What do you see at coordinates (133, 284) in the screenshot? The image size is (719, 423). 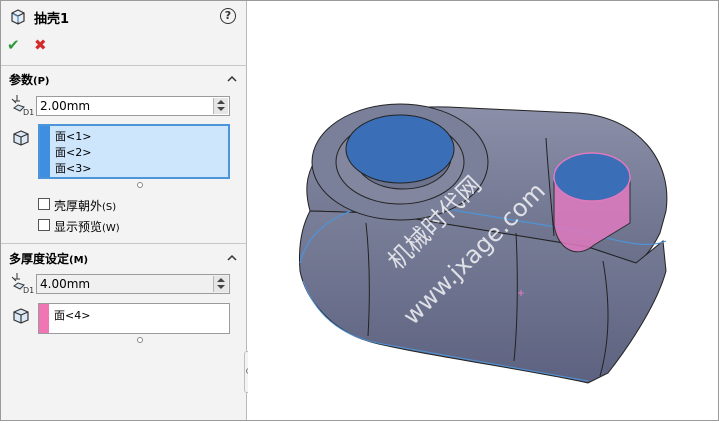 I see `multi-thickness-input: 4.00mm` at bounding box center [133, 284].